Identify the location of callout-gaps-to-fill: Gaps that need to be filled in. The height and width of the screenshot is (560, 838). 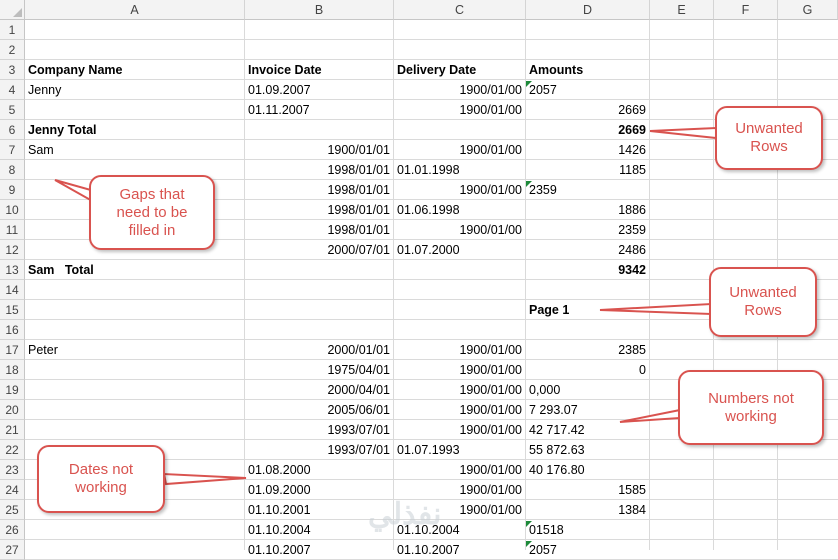
(152, 212).